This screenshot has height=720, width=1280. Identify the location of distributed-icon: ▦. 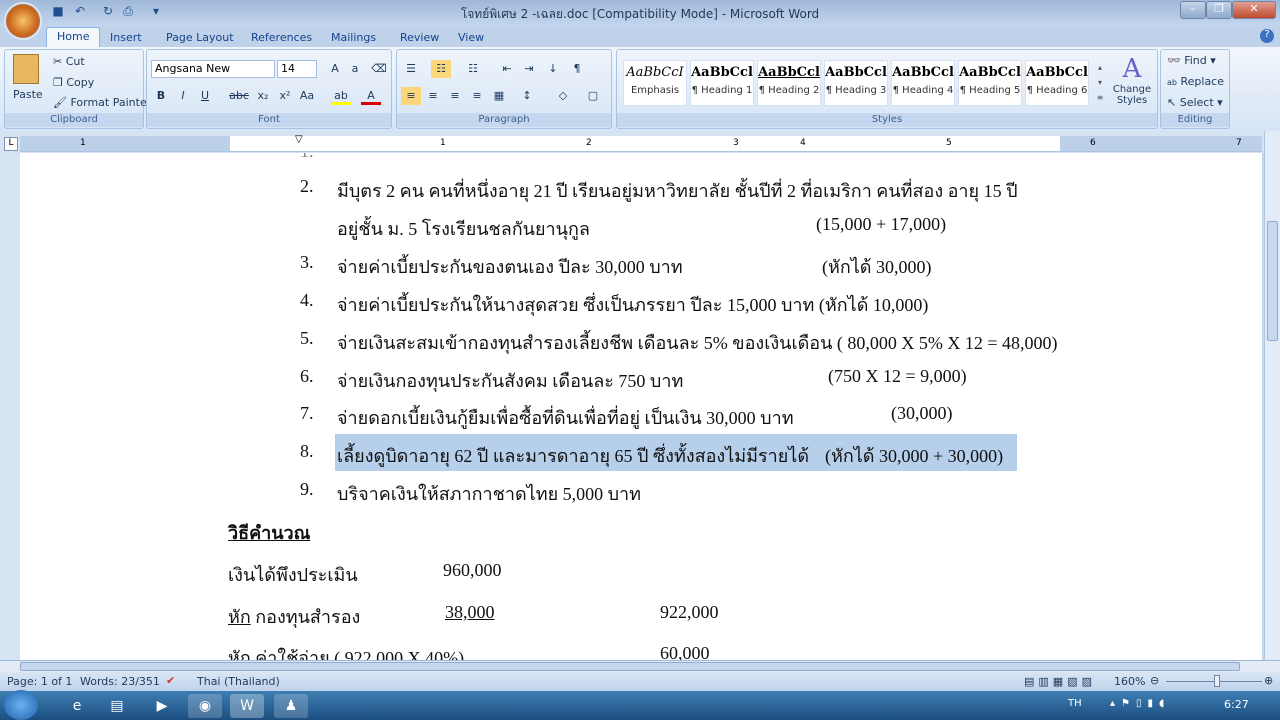
(499, 96).